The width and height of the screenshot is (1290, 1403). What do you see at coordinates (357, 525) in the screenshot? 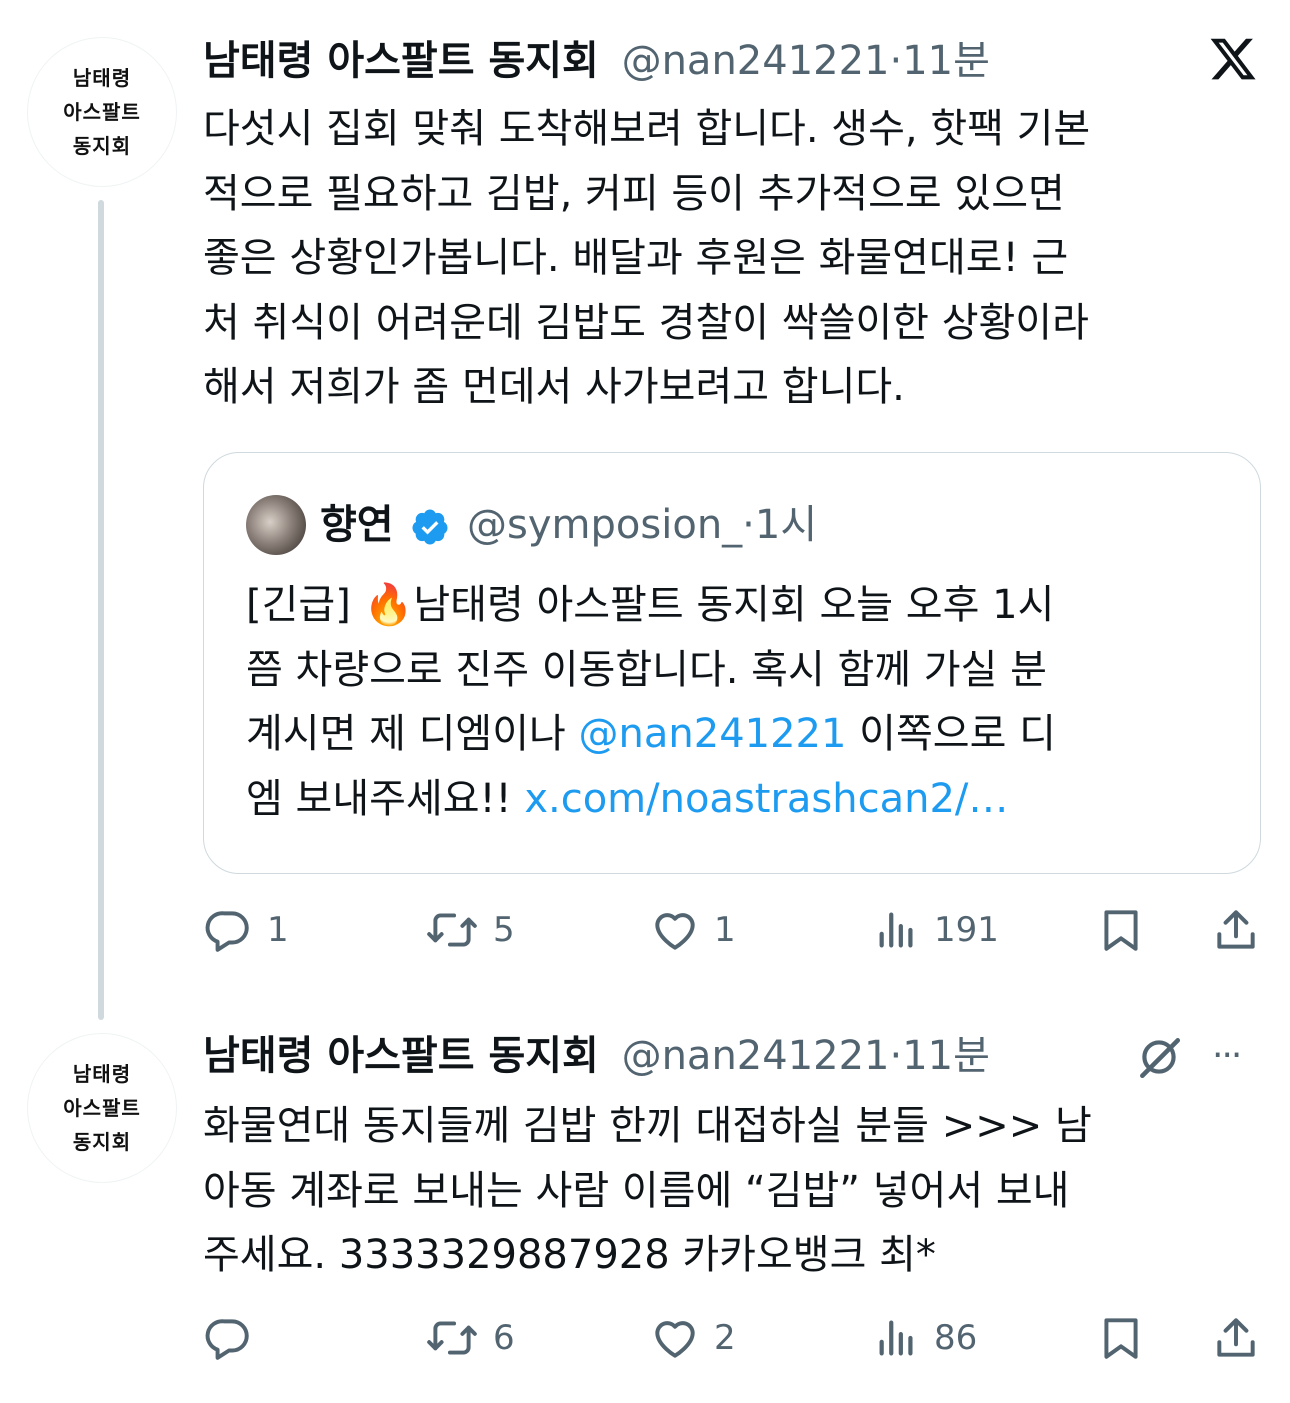
I see `quoted-display-name: 향연` at bounding box center [357, 525].